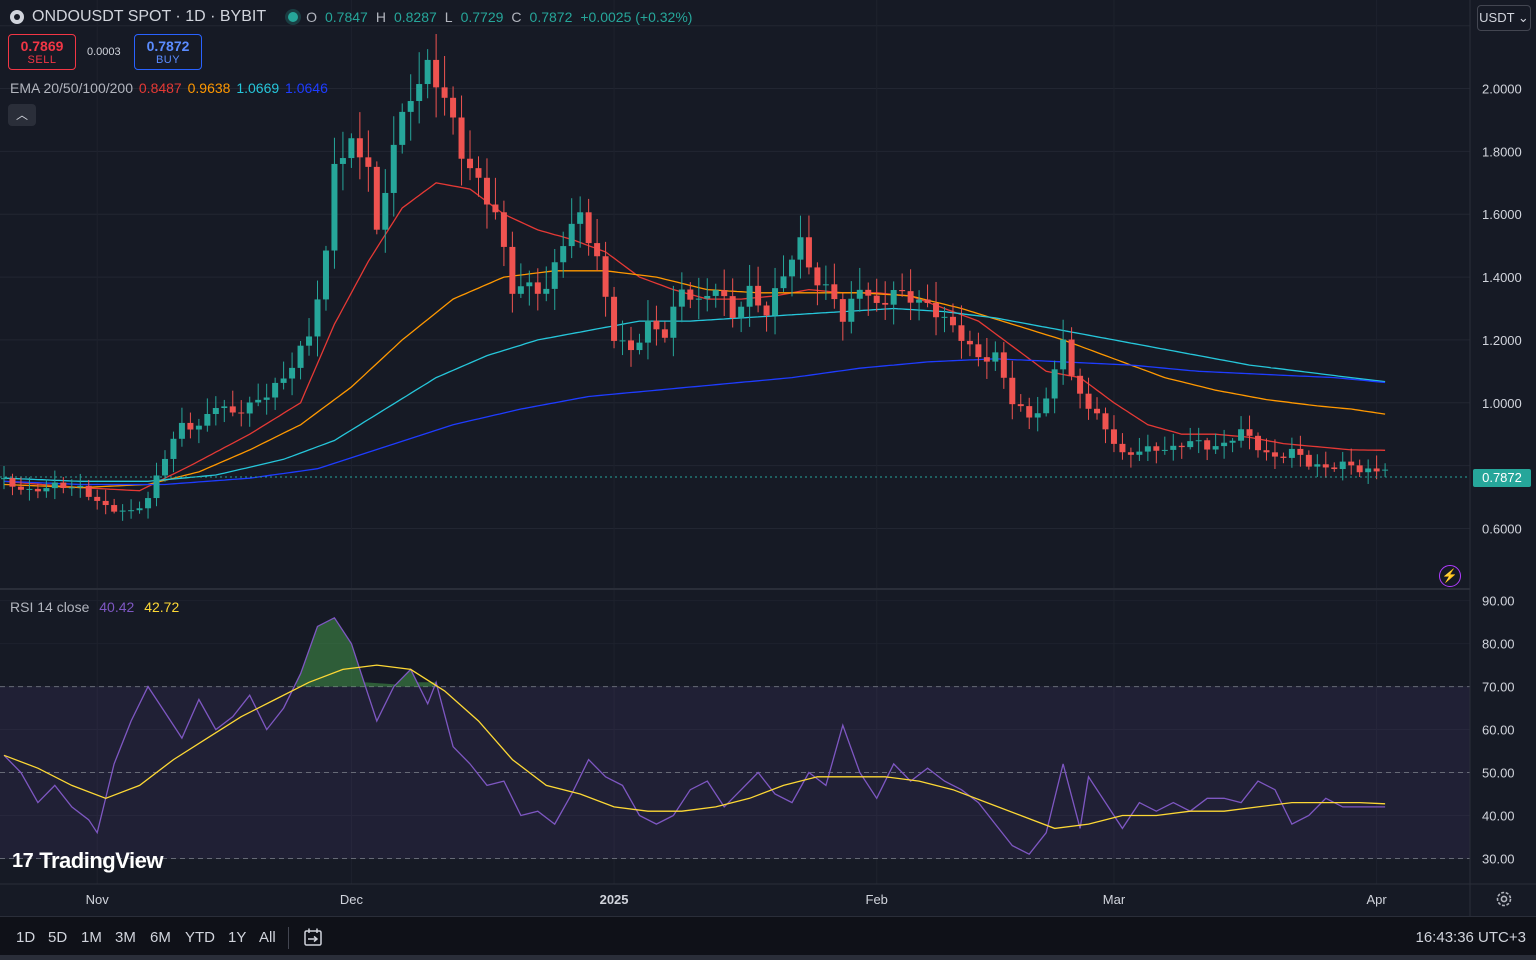 The height and width of the screenshot is (960, 1536). What do you see at coordinates (1502, 151) in the screenshot?
I see `price-tick-label: 1.8000` at bounding box center [1502, 151].